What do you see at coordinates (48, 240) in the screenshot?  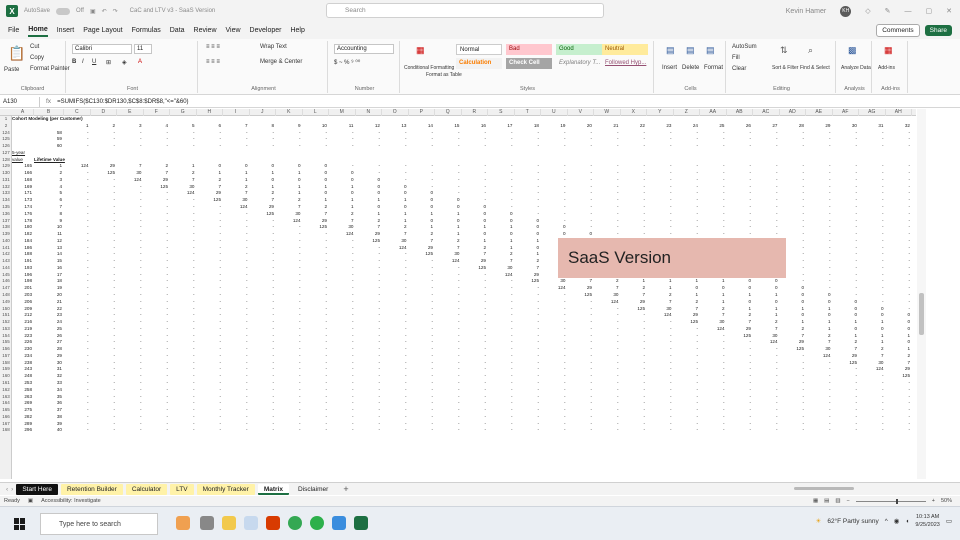 I see `grid-cell: 12` at bounding box center [48, 240].